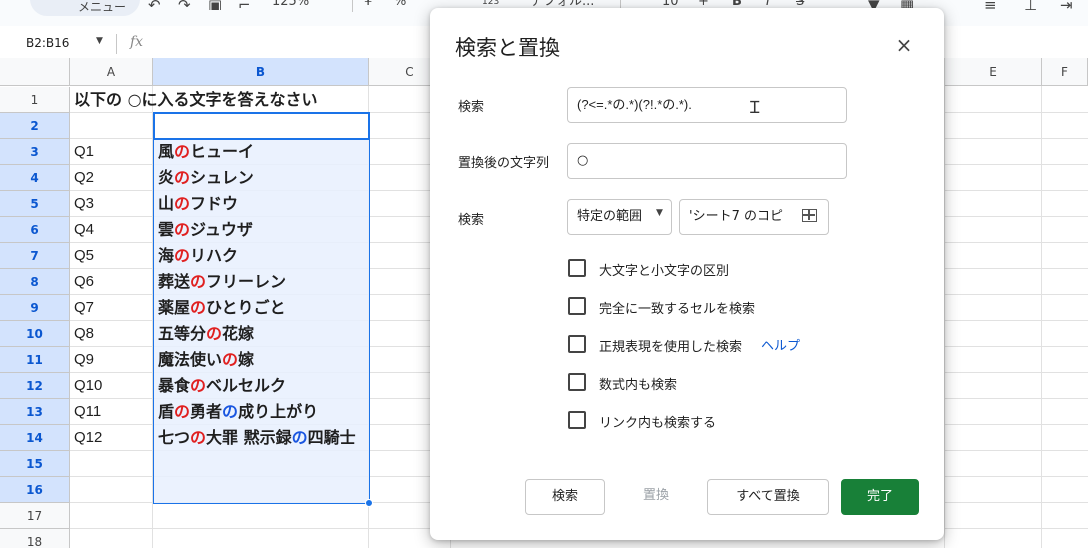 Image resolution: width=1088 pixels, height=548 pixels. Describe the element at coordinates (780, 344) in the screenshot. I see `regex-help-link: ヘルプ` at that location.